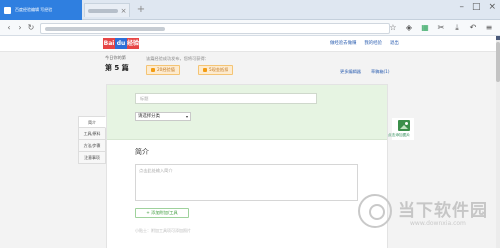  Describe the element at coordinates (399, 135) in the screenshot. I see `add-image-label: 点击添加图片` at that location.